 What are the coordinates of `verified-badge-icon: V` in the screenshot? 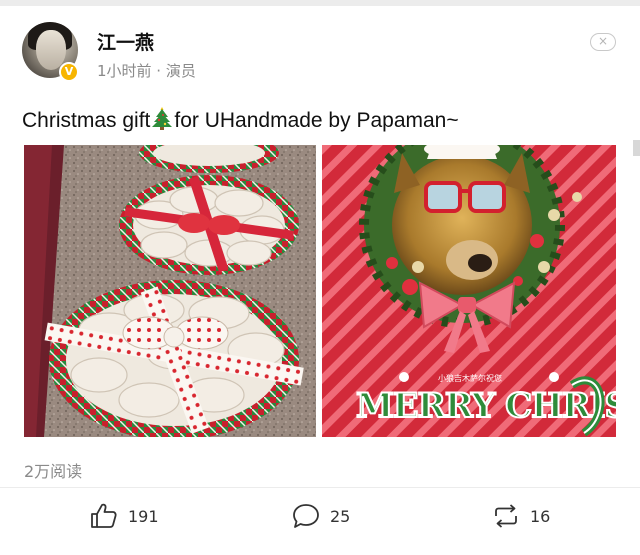 It's located at (69, 72).